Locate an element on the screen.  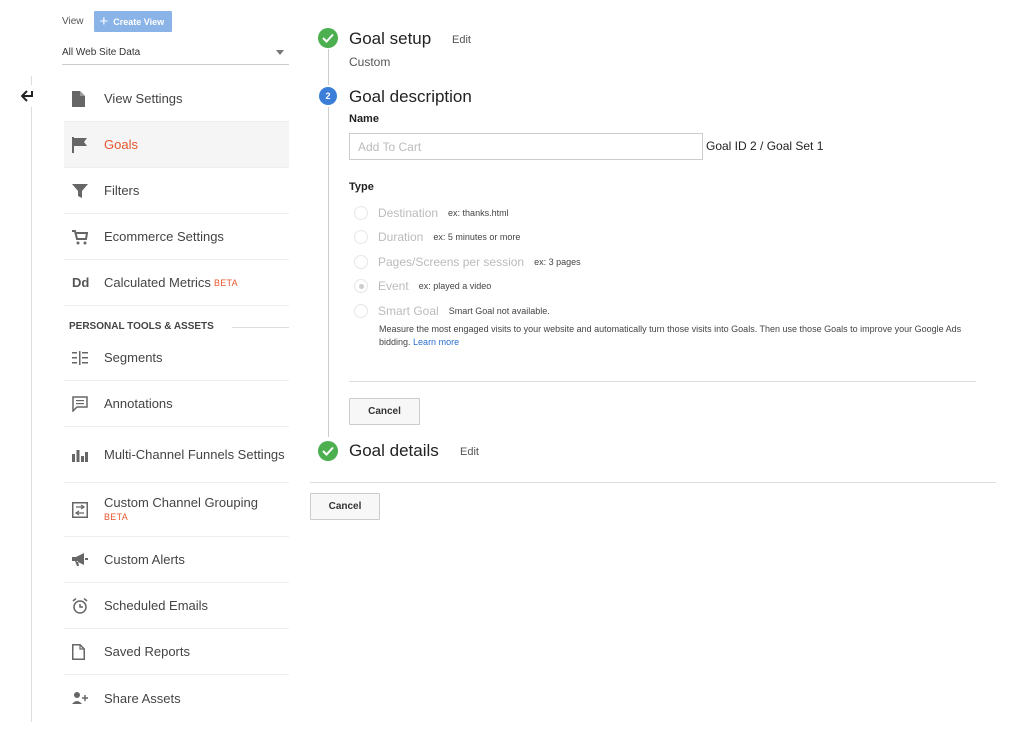
sidebar-item-label: Goals is located at coordinates (121, 144).